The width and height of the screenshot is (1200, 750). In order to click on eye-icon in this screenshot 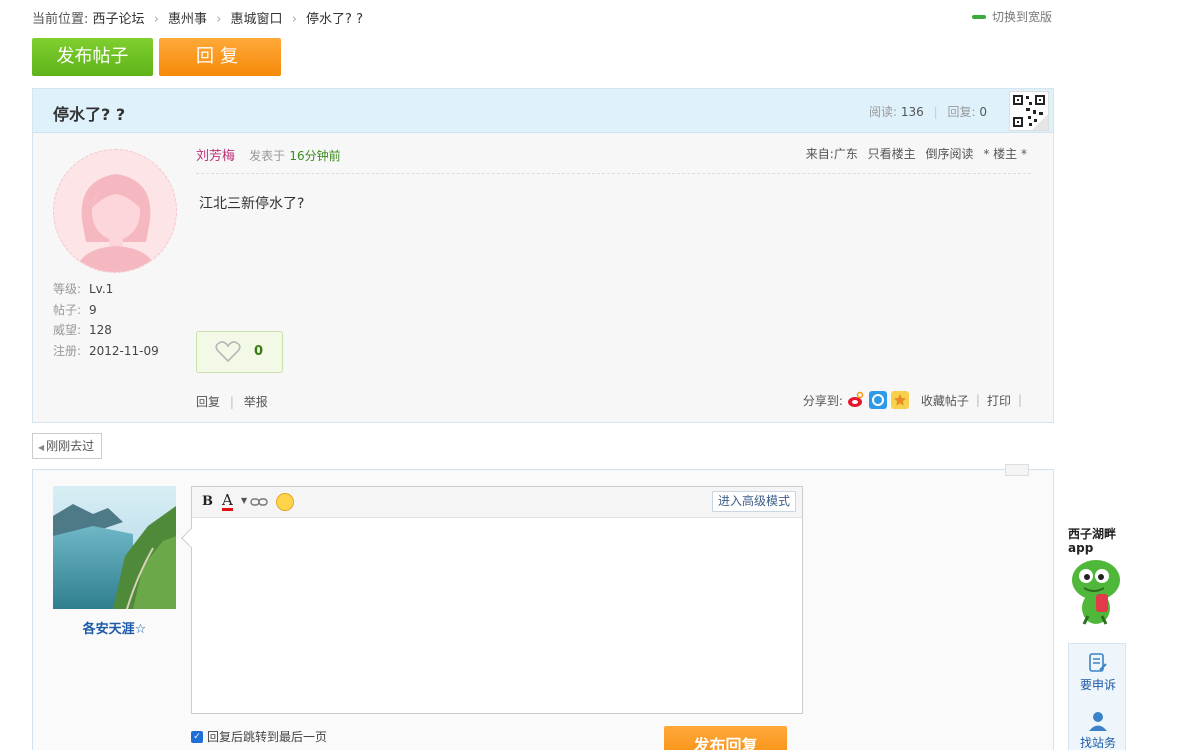, I will do `click(1017, 470)`.